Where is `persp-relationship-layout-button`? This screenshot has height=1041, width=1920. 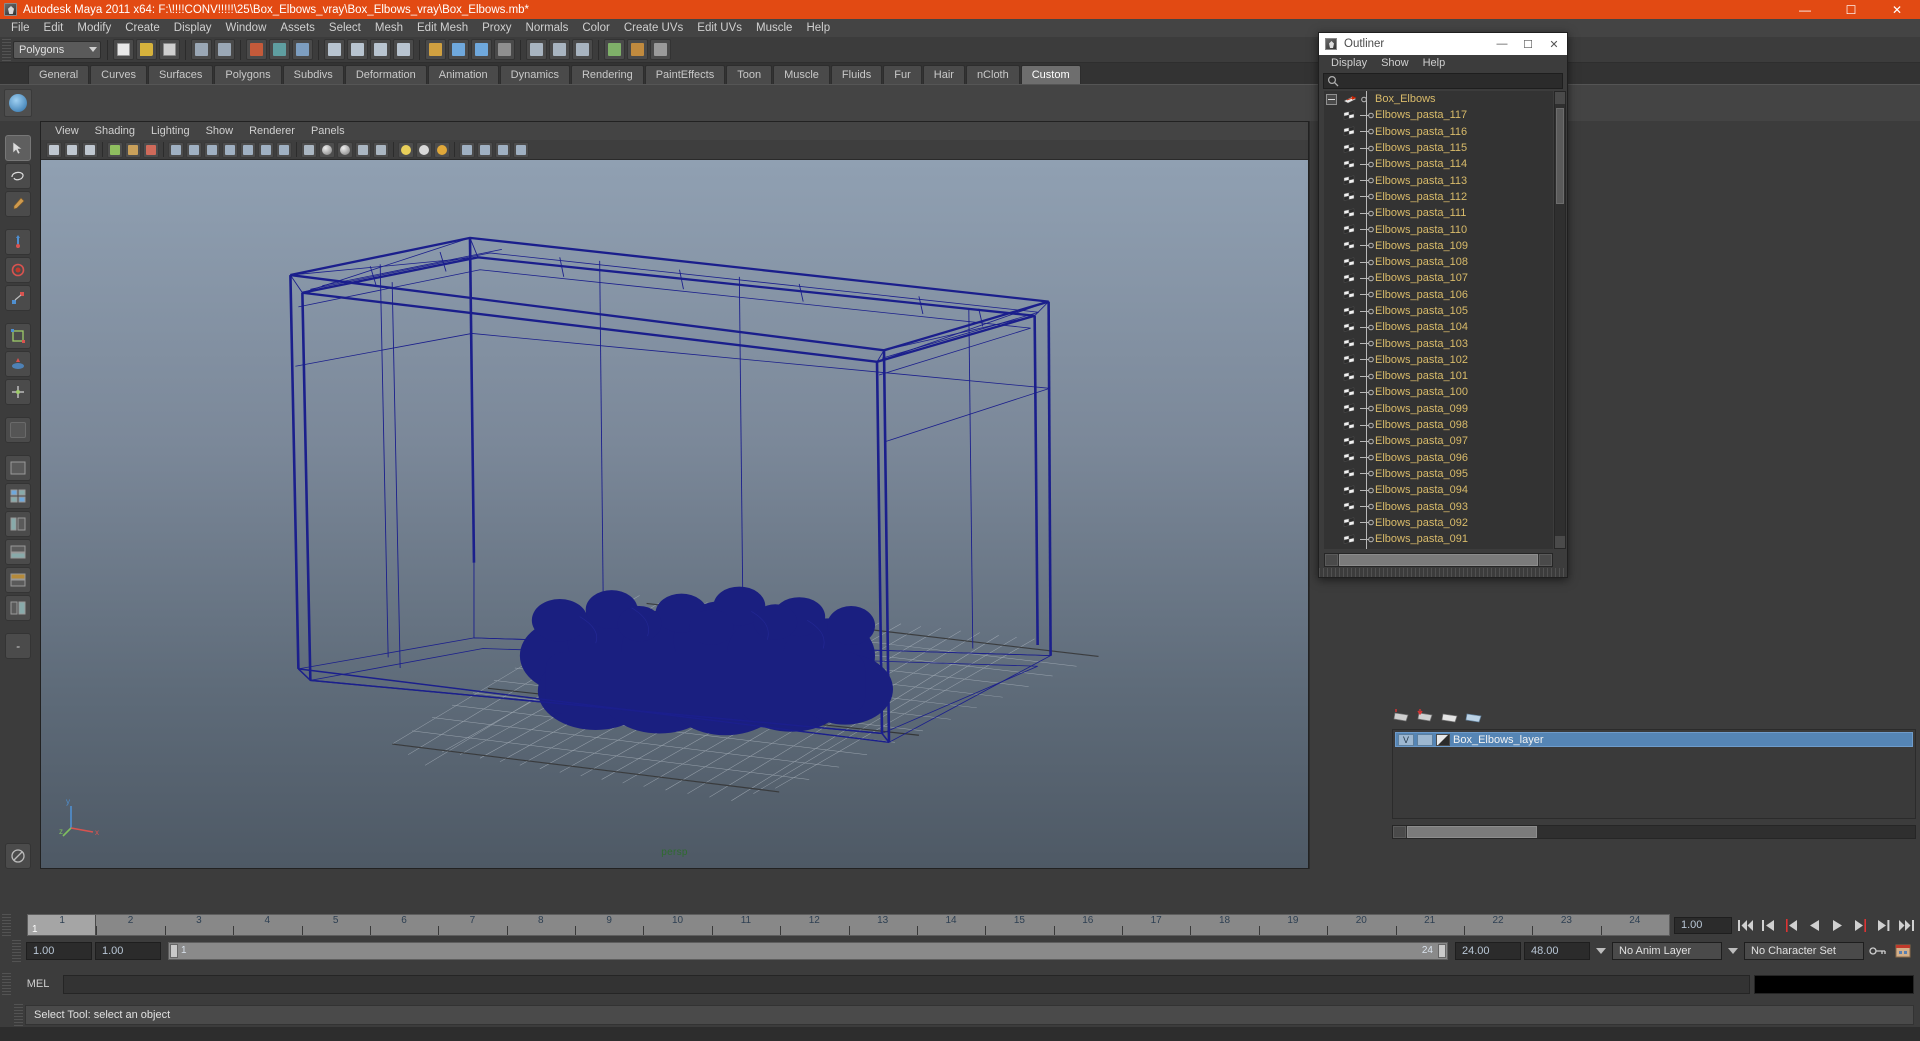 persp-relationship-layout-button is located at coordinates (18, 608).